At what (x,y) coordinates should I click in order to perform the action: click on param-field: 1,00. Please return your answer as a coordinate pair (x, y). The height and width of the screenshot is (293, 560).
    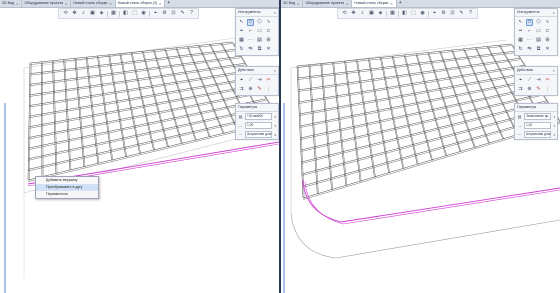
    Looking at the image, I should click on (538, 125).